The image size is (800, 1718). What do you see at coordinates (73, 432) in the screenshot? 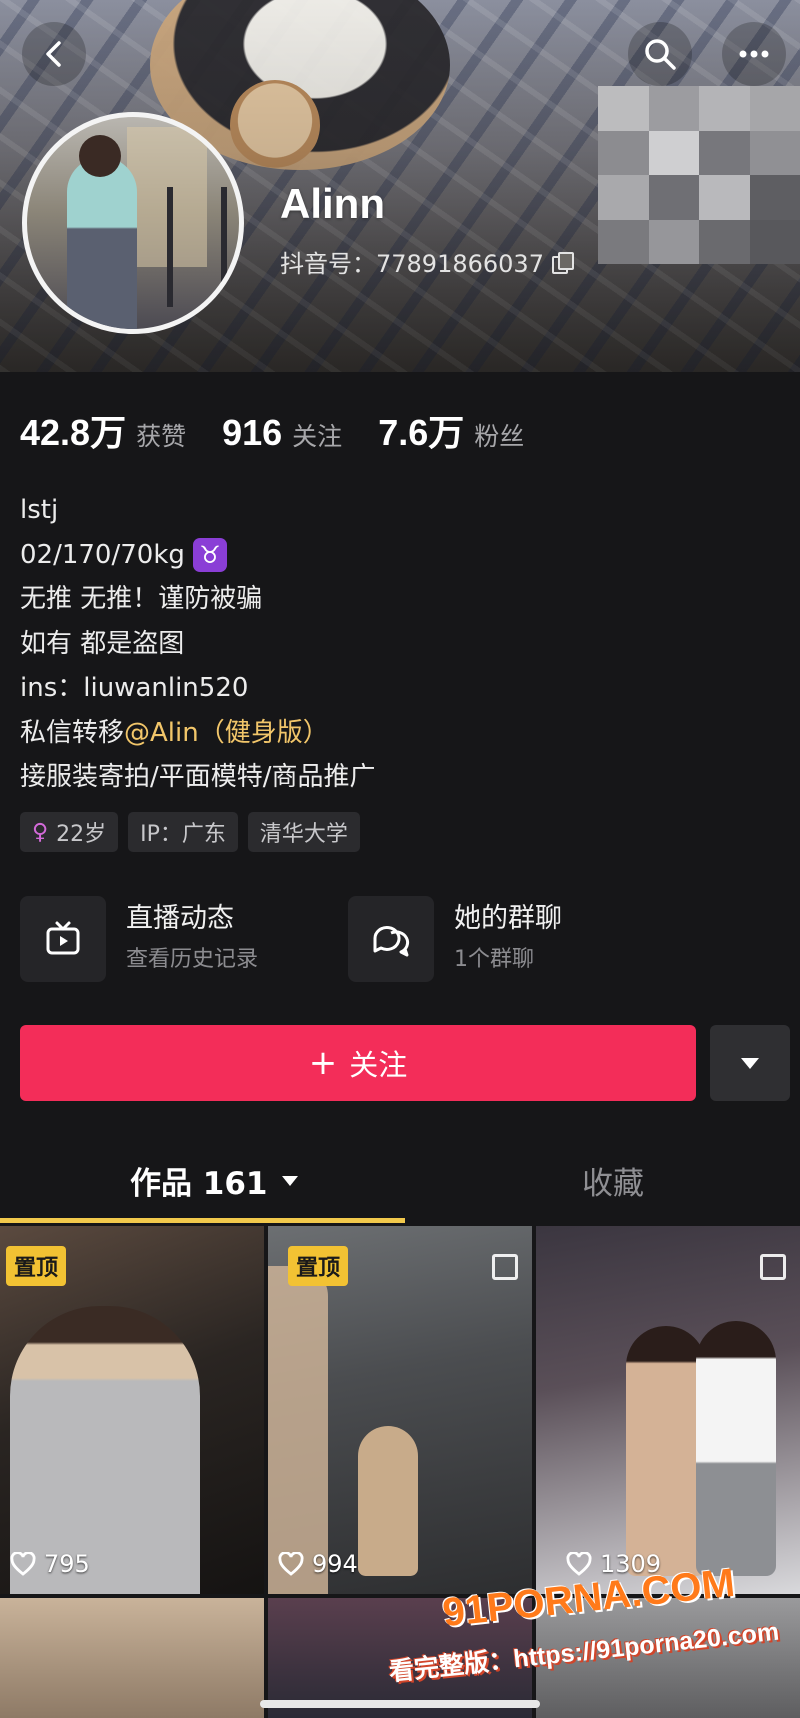
I see `stat-value: 42.8万` at bounding box center [73, 432].